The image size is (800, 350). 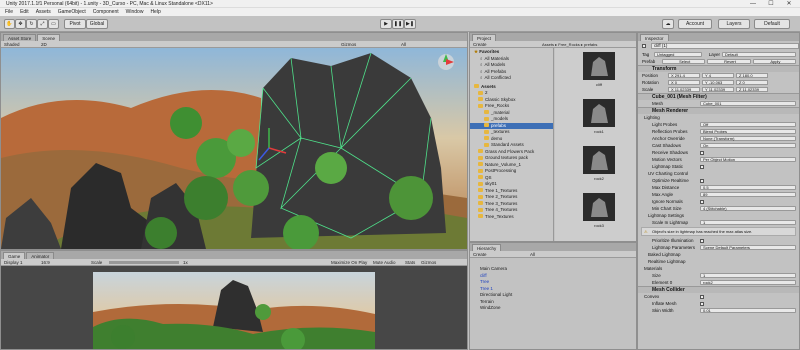 What do you see at coordinates (734, 24) in the screenshot?
I see `layers-dropdown: Layers` at bounding box center [734, 24].